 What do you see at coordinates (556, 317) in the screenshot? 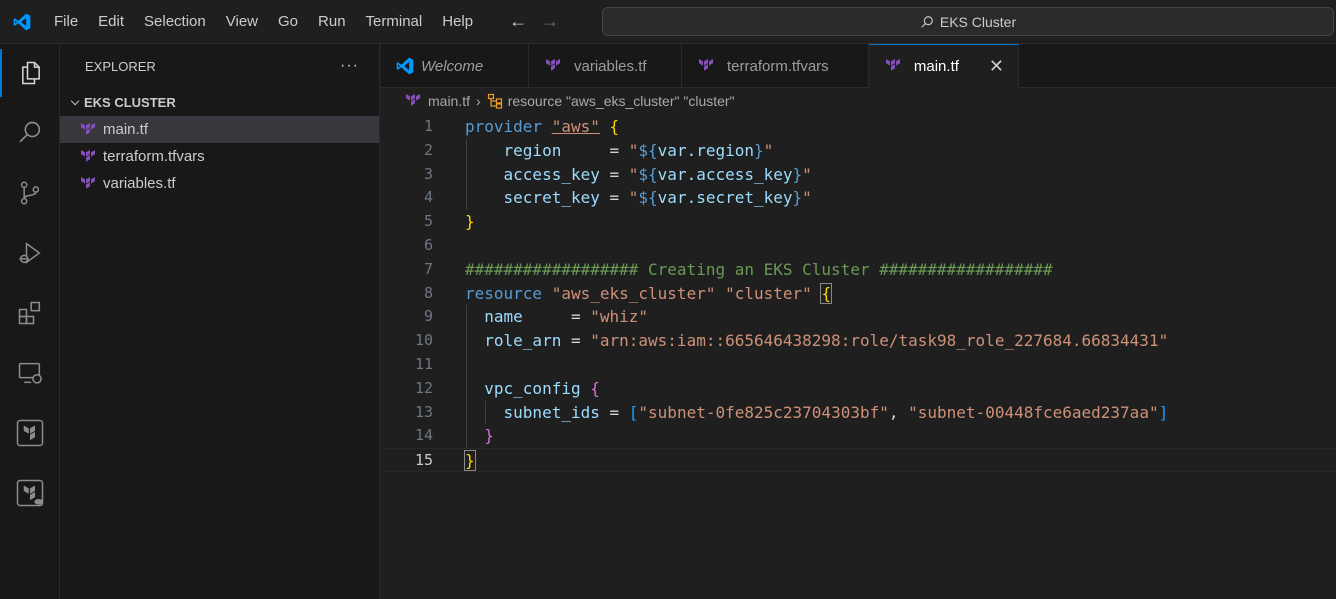
I see `code-text: name = "whiz"` at bounding box center [556, 317].